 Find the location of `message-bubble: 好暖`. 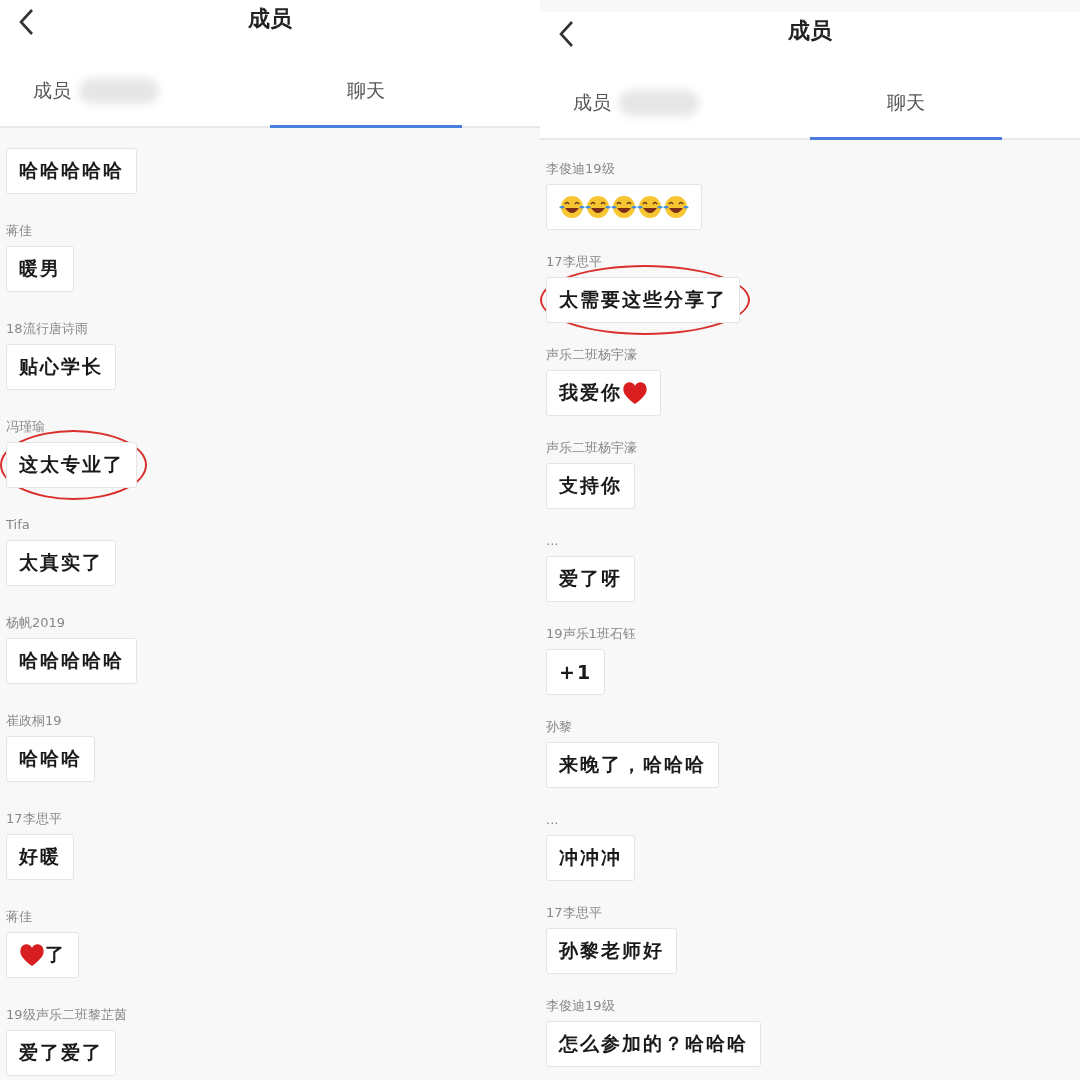

message-bubble: 好暖 is located at coordinates (40, 857).